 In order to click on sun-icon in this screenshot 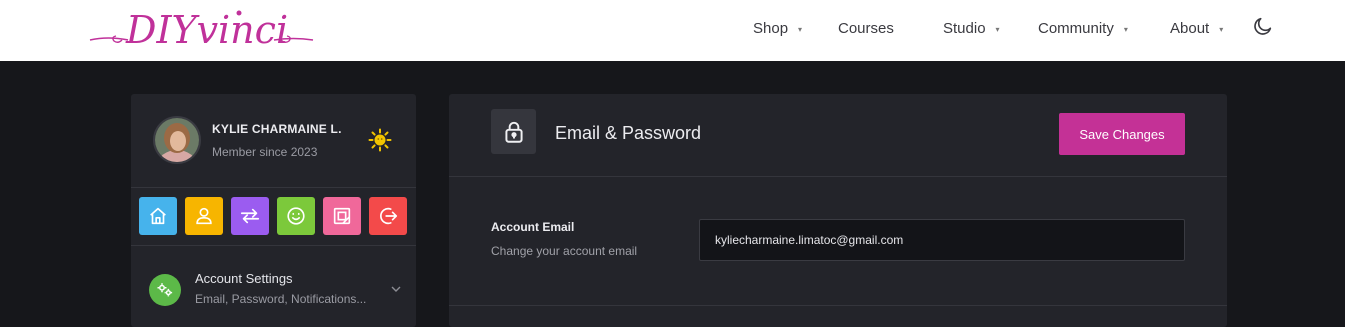, I will do `click(380, 140)`.